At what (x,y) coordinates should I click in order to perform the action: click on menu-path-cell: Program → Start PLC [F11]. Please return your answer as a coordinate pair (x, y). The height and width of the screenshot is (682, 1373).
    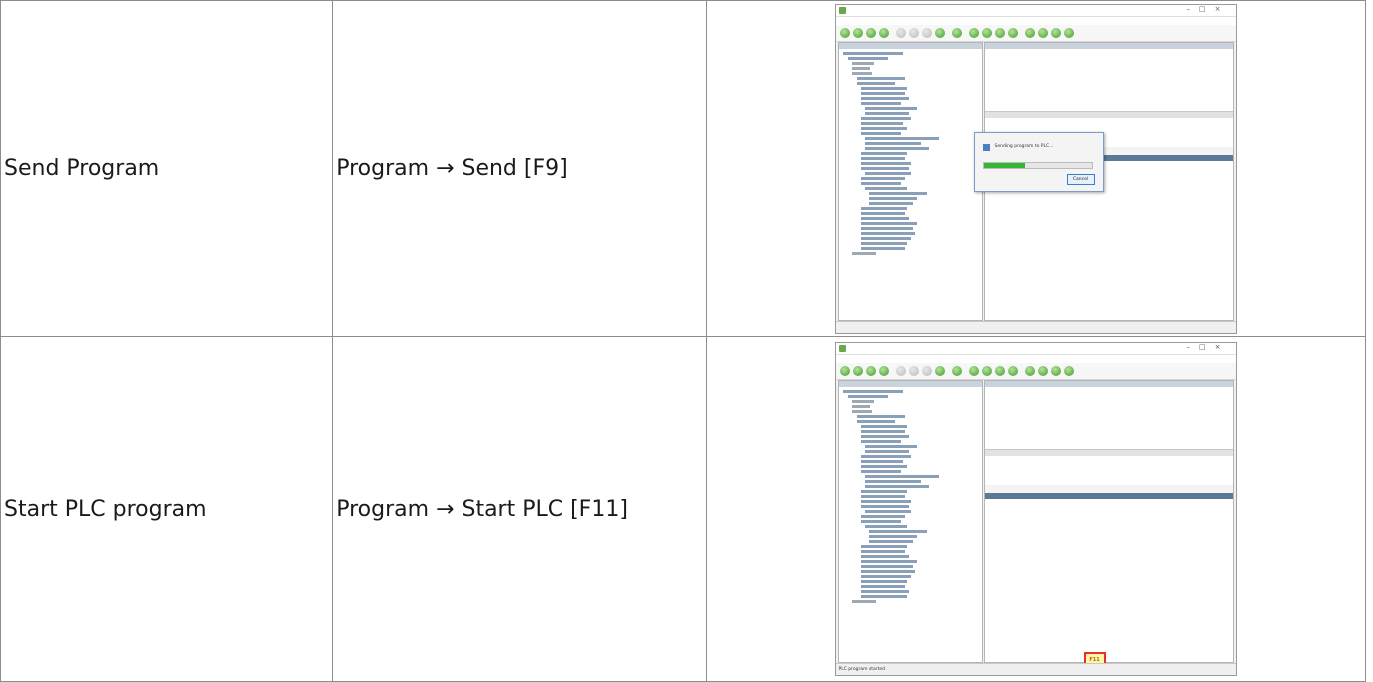
    Looking at the image, I should click on (519, 509).